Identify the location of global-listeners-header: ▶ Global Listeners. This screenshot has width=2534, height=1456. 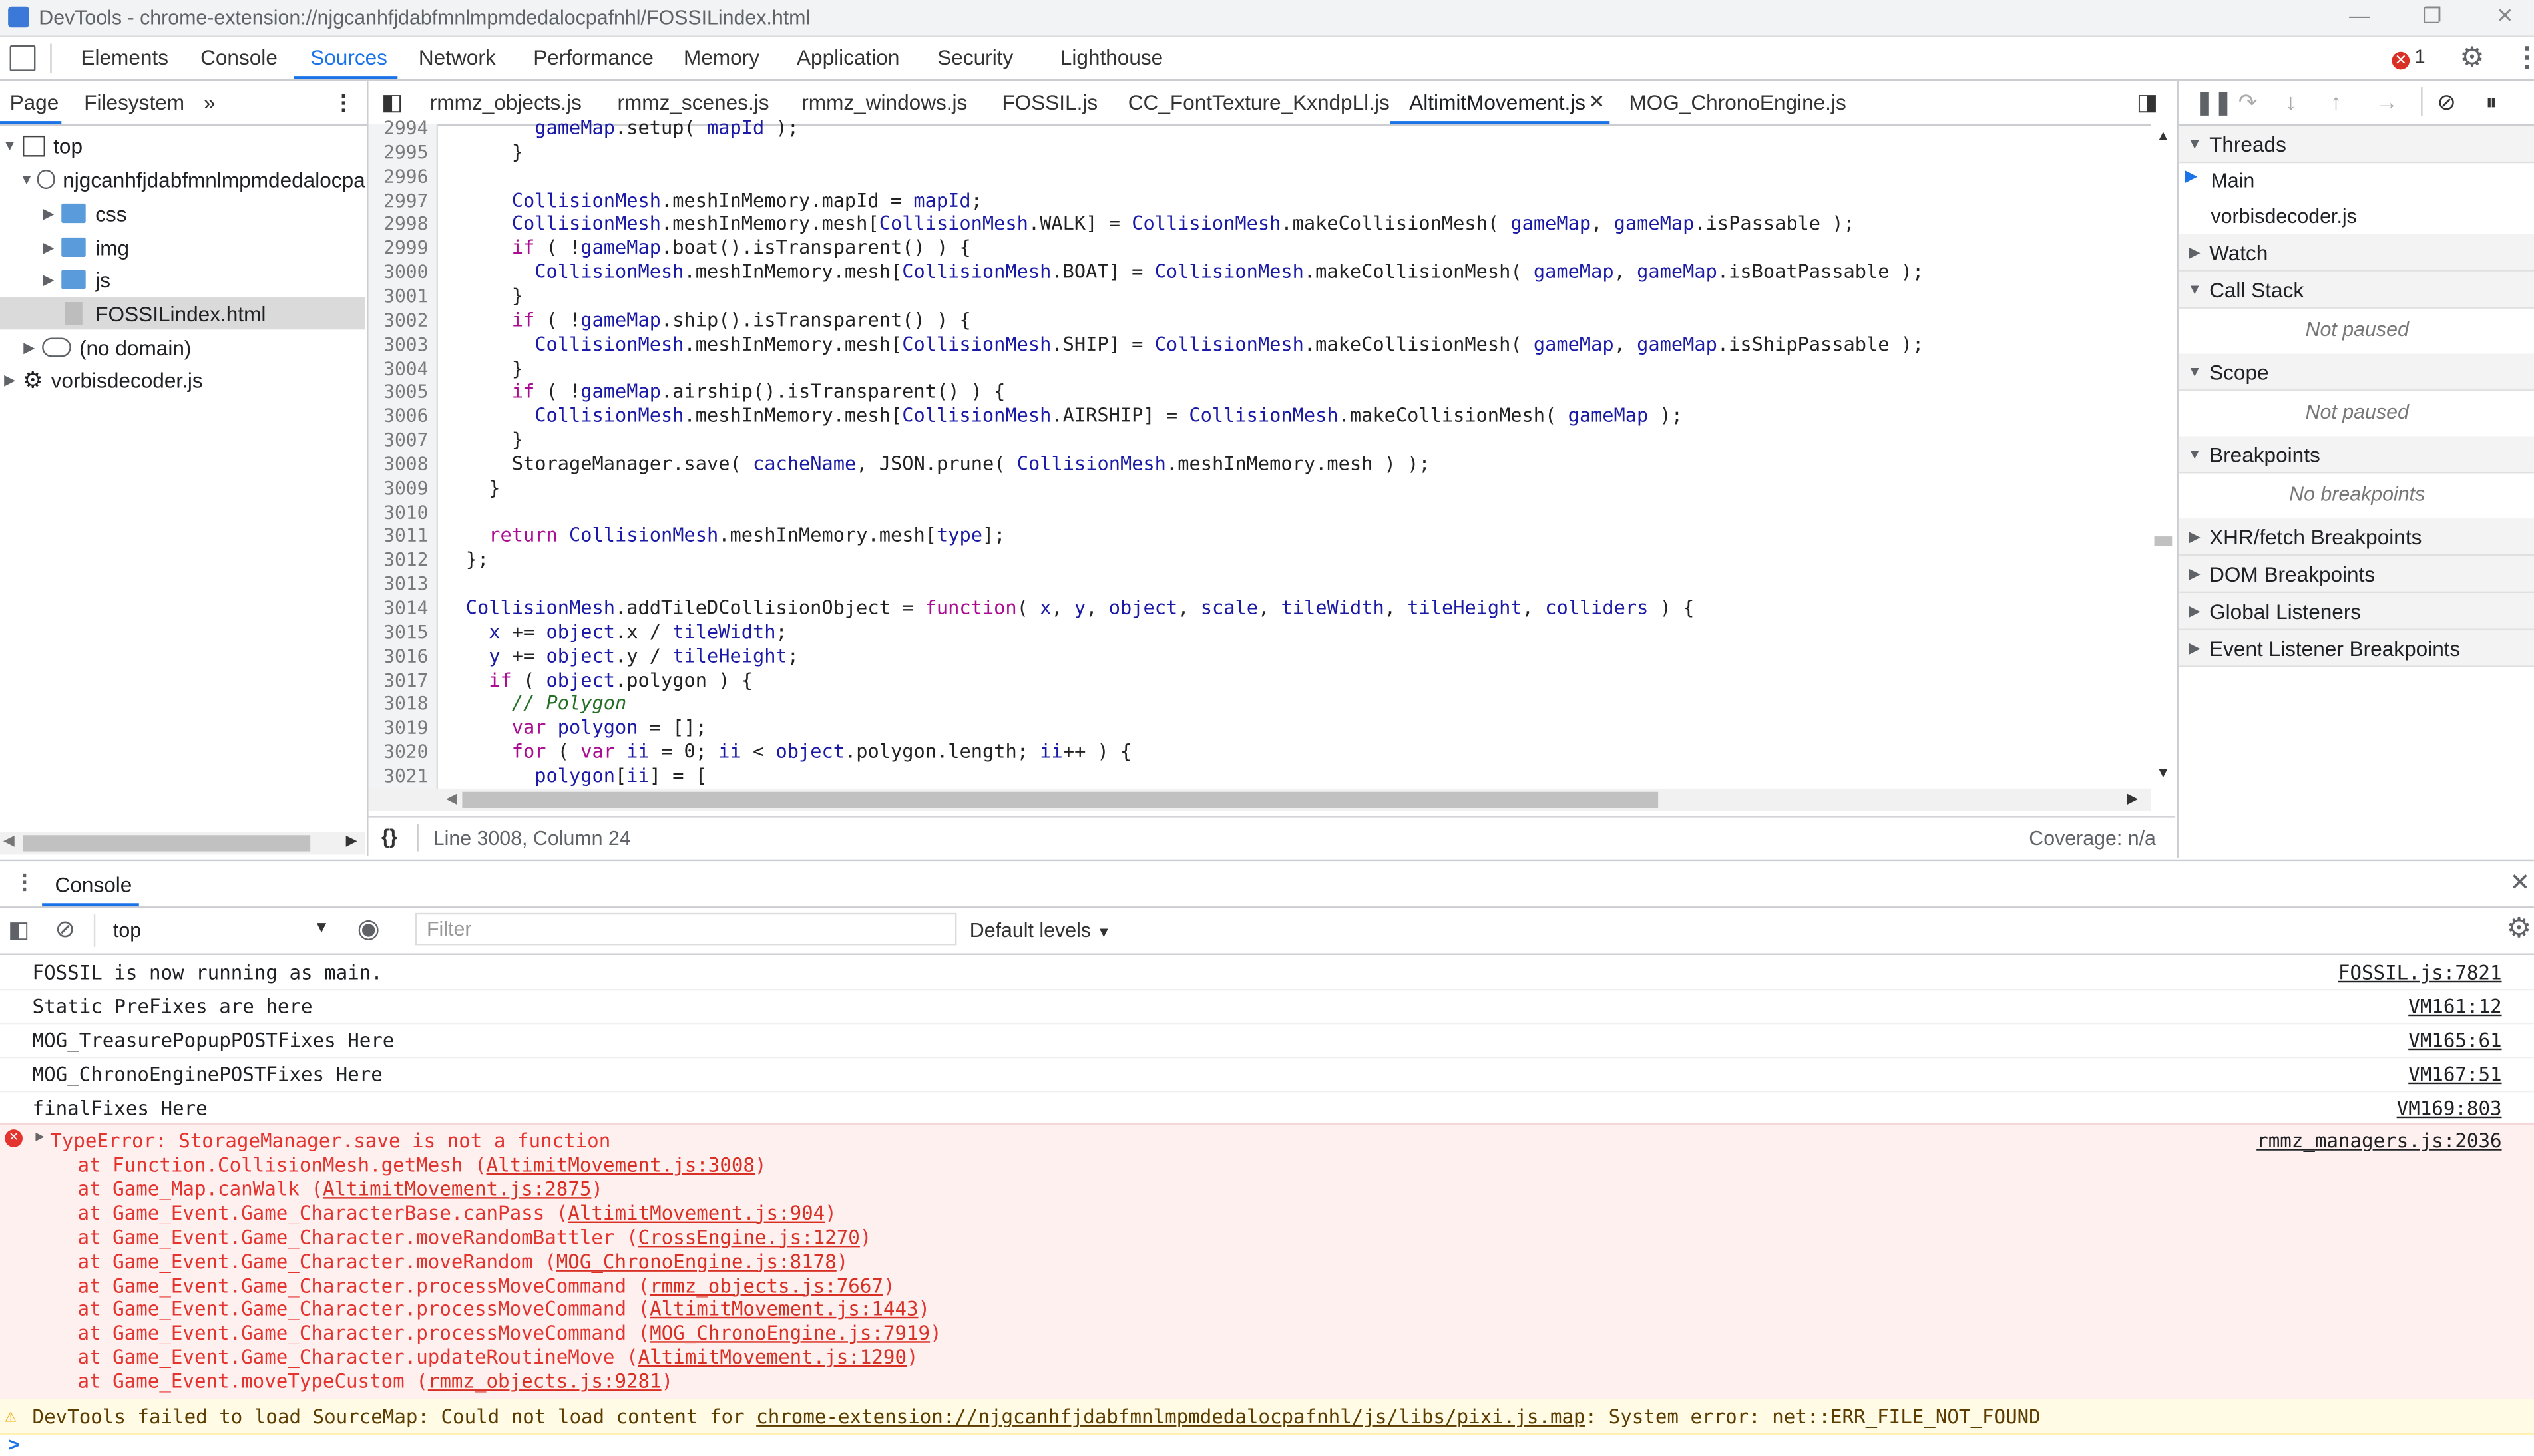
(2356, 611).